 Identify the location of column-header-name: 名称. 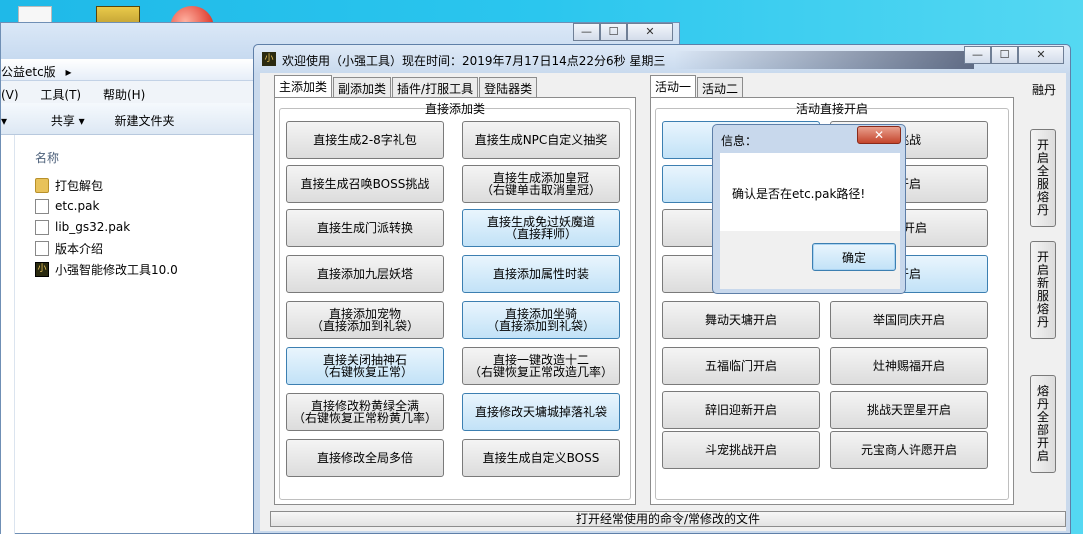
(47, 157).